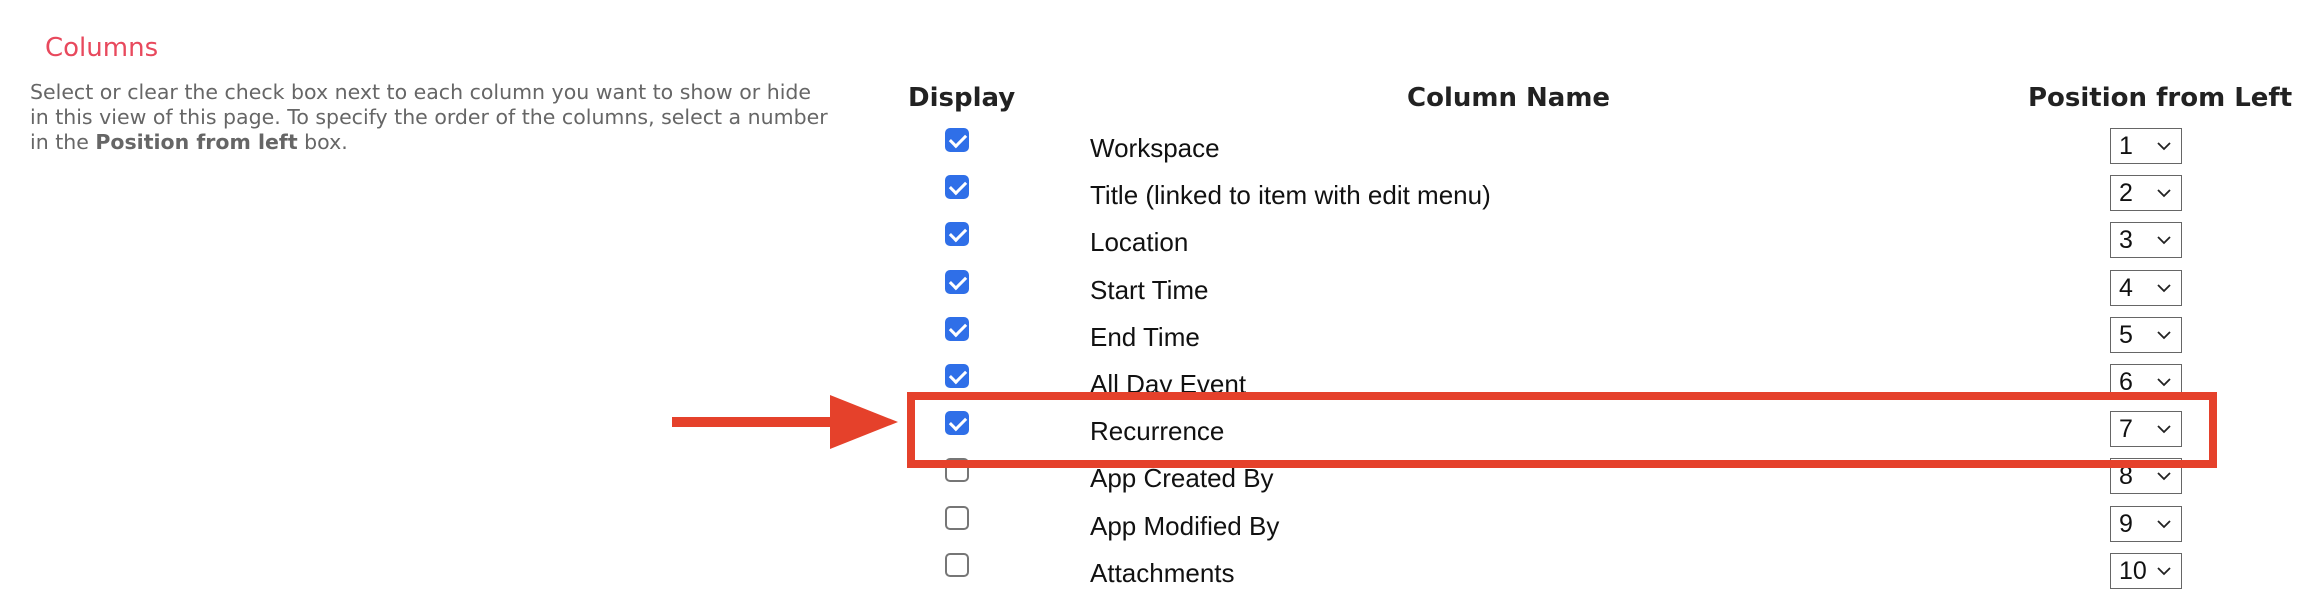 The height and width of the screenshot is (600, 2298). I want to click on display-column-header: Display, so click(962, 98).